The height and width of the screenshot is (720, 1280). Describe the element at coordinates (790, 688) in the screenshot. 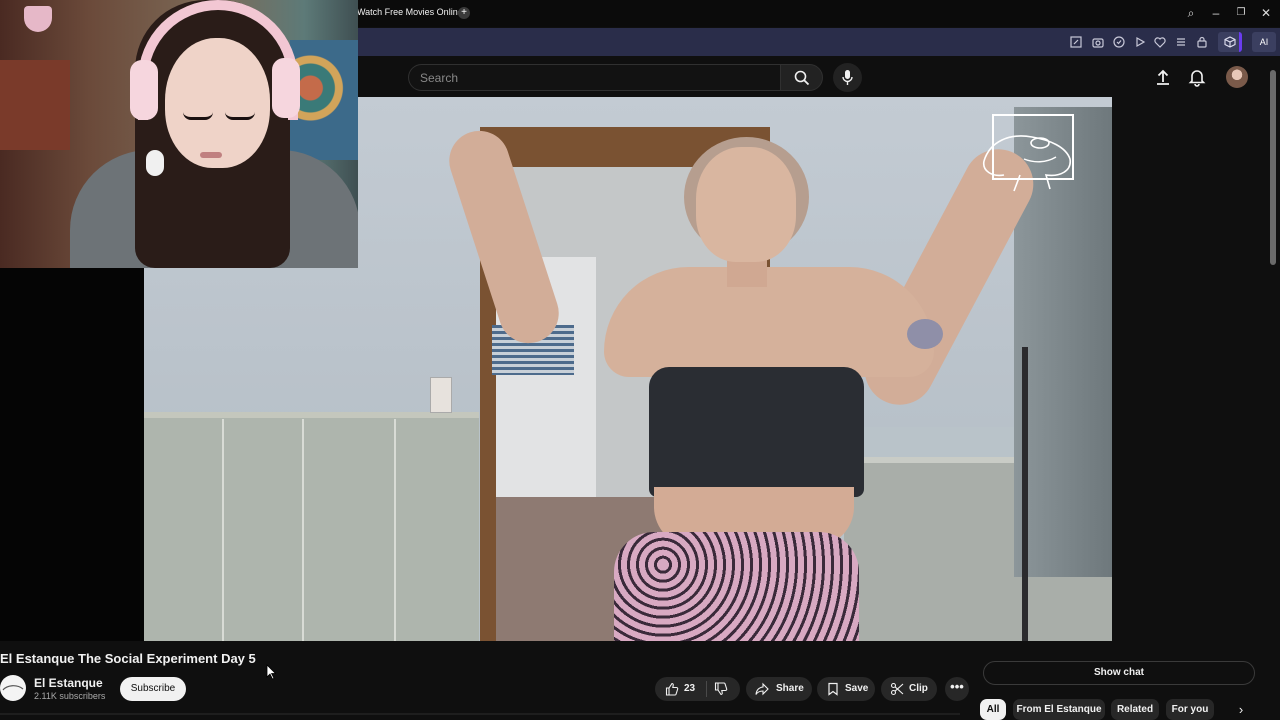

I see `share-label: Share` at that location.